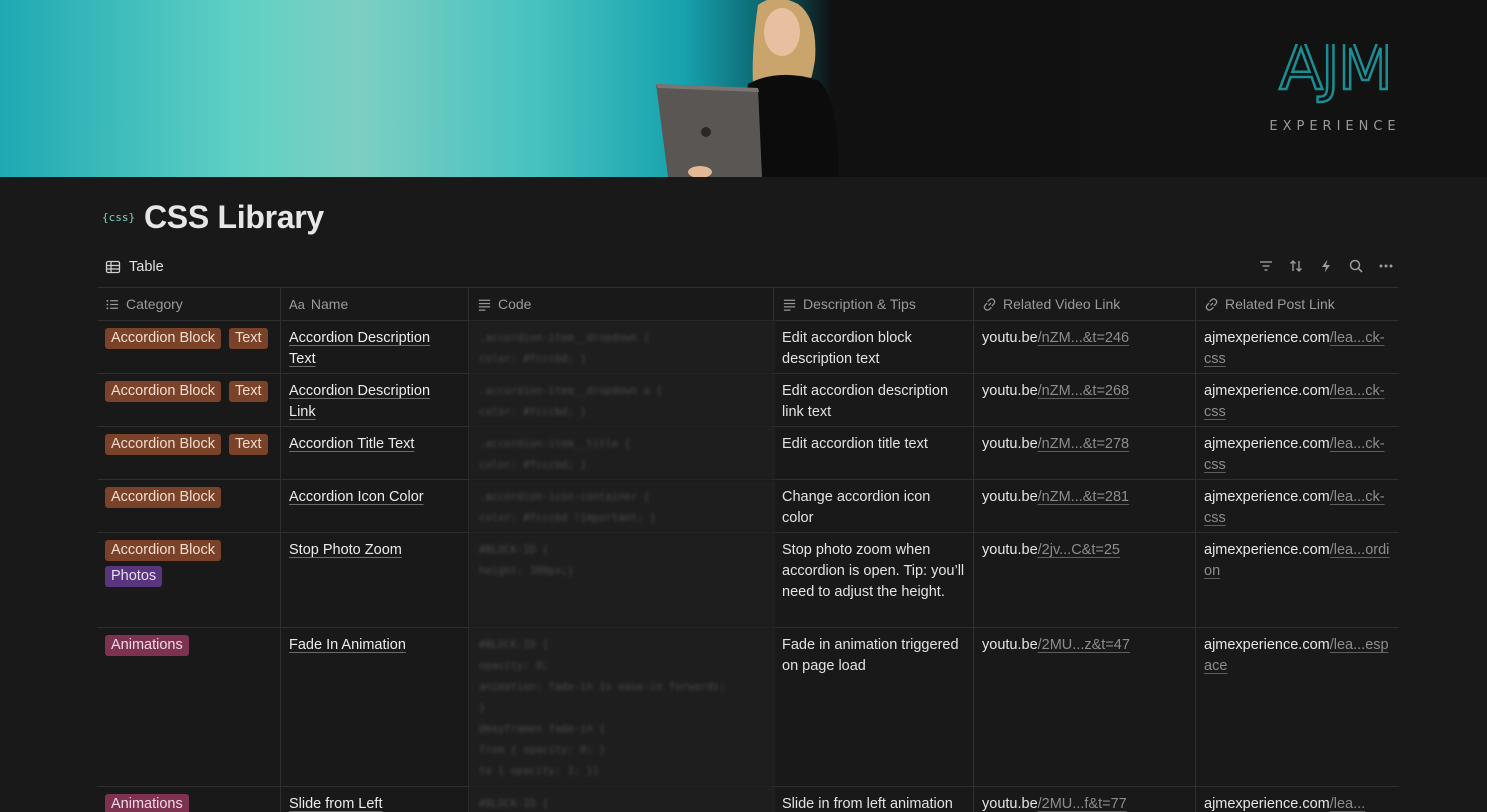 Image resolution: width=1487 pixels, height=812 pixels. What do you see at coordinates (189, 580) in the screenshot?
I see `cell-category: Accordion Block Photos` at bounding box center [189, 580].